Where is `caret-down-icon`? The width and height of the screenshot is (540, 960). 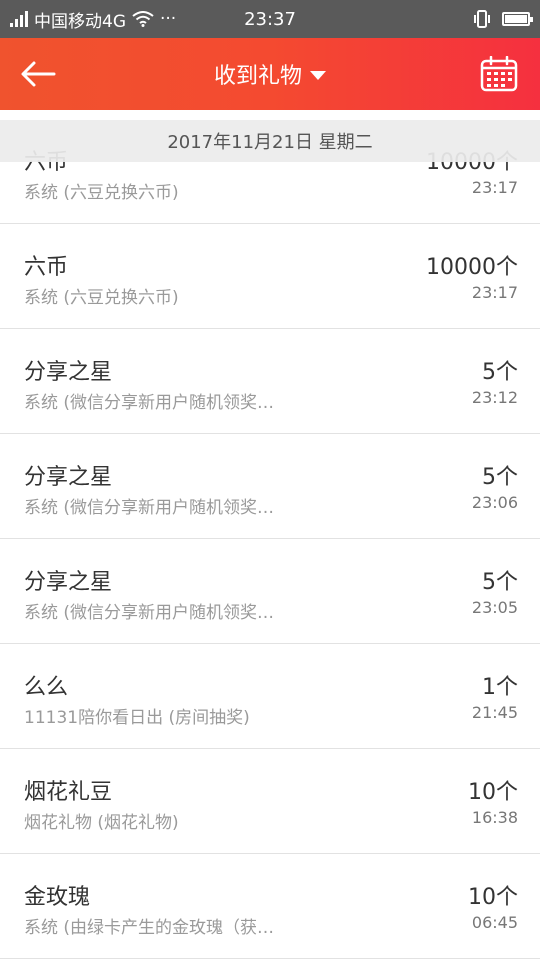
caret-down-icon is located at coordinates (318, 75).